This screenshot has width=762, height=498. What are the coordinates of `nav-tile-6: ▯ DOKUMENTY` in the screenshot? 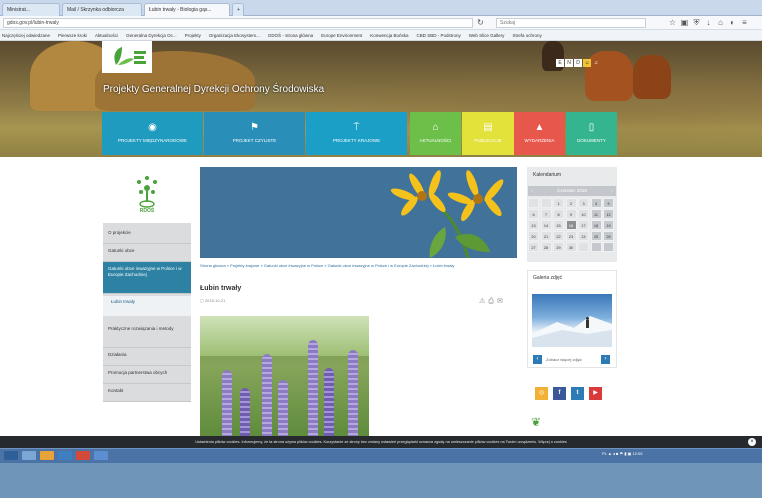 It's located at (591, 133).